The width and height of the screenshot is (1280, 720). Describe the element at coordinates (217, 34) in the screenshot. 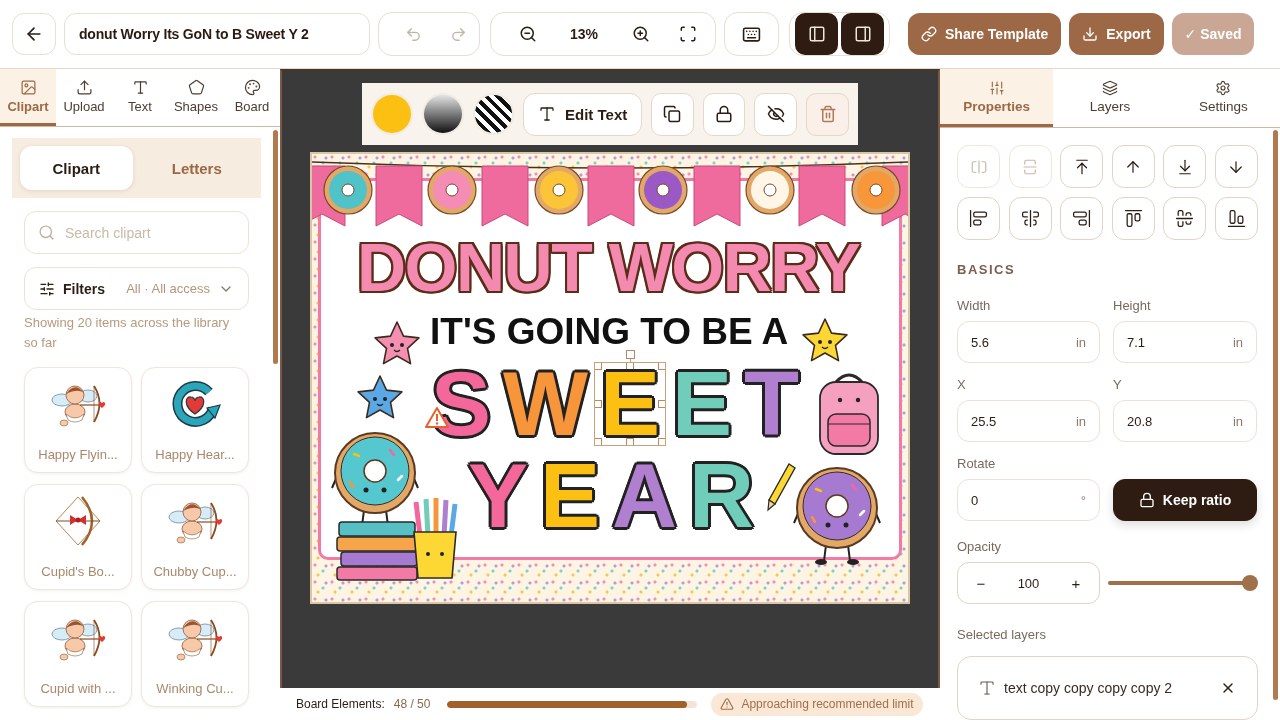

I see `title-field: donut Worry Its GoN to B Sweet Y 2` at that location.